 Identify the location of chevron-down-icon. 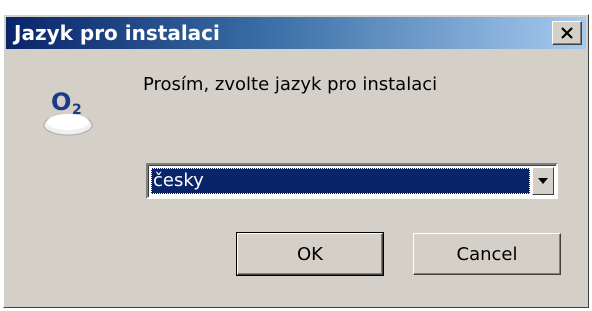
(543, 181).